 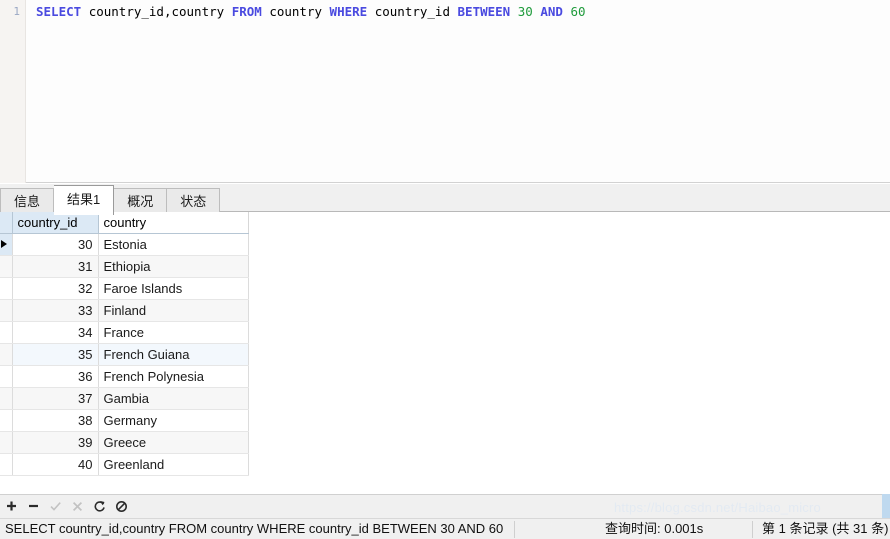 What do you see at coordinates (525, 11) in the screenshot?
I see `sql-token-14: 30` at bounding box center [525, 11].